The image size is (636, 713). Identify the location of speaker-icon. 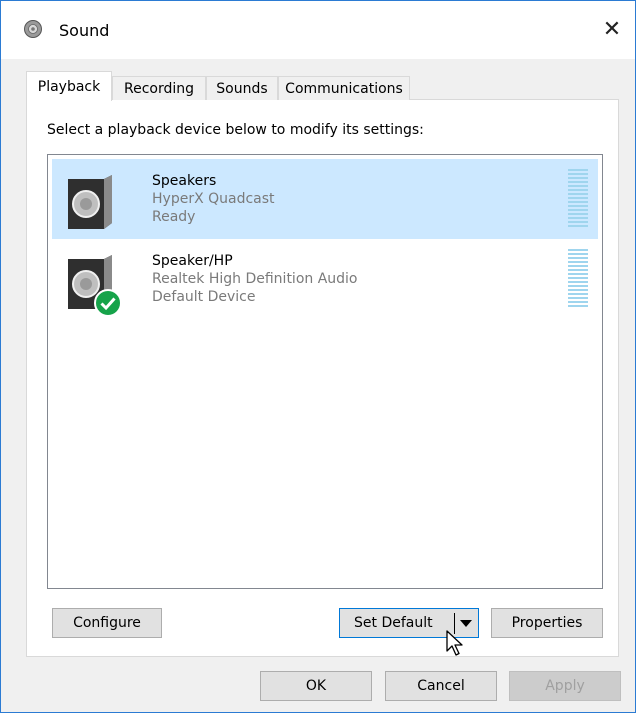
(90, 202).